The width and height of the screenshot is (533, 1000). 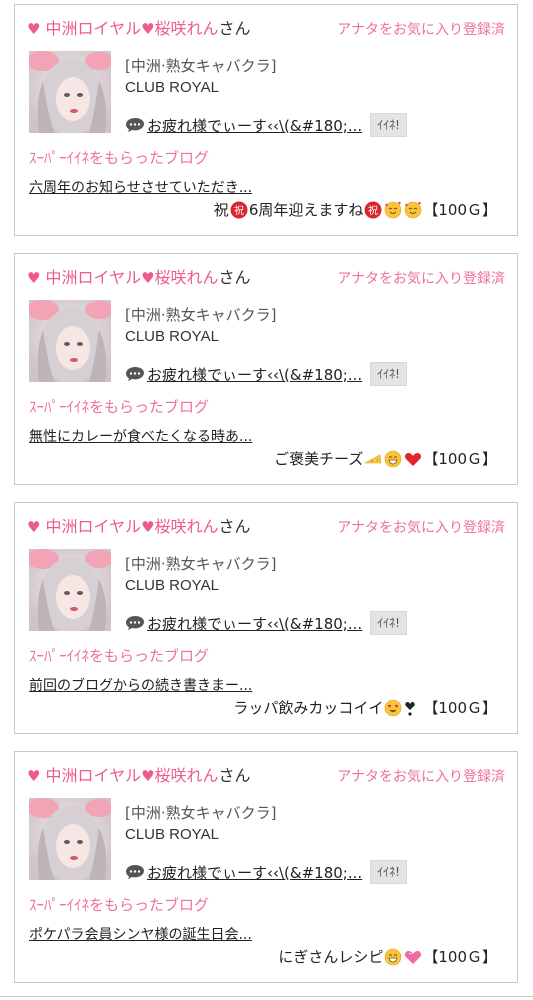 What do you see at coordinates (319, 459) in the screenshot?
I see `gift-text: ご褒美チーズ` at bounding box center [319, 459].